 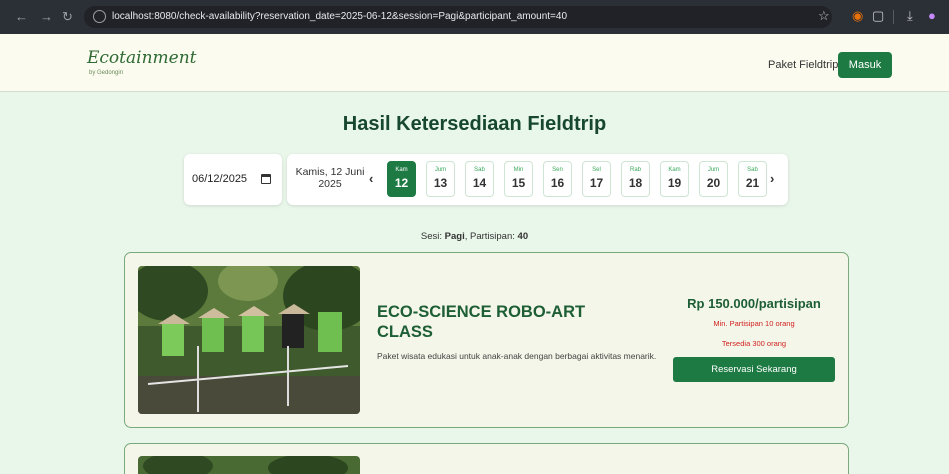 What do you see at coordinates (474, 124) in the screenshot?
I see `page-title: Hasil Ketersediaan Fieldtrip` at bounding box center [474, 124].